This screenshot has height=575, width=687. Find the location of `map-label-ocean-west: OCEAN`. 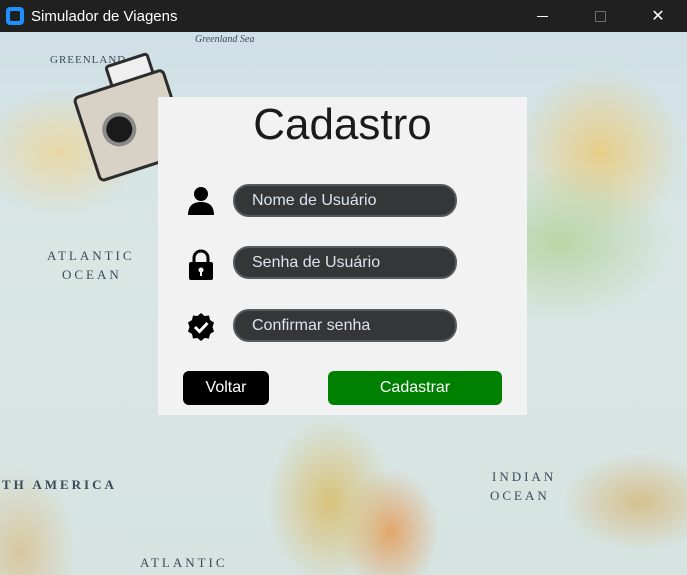

map-label-ocean-west: OCEAN is located at coordinates (92, 274).